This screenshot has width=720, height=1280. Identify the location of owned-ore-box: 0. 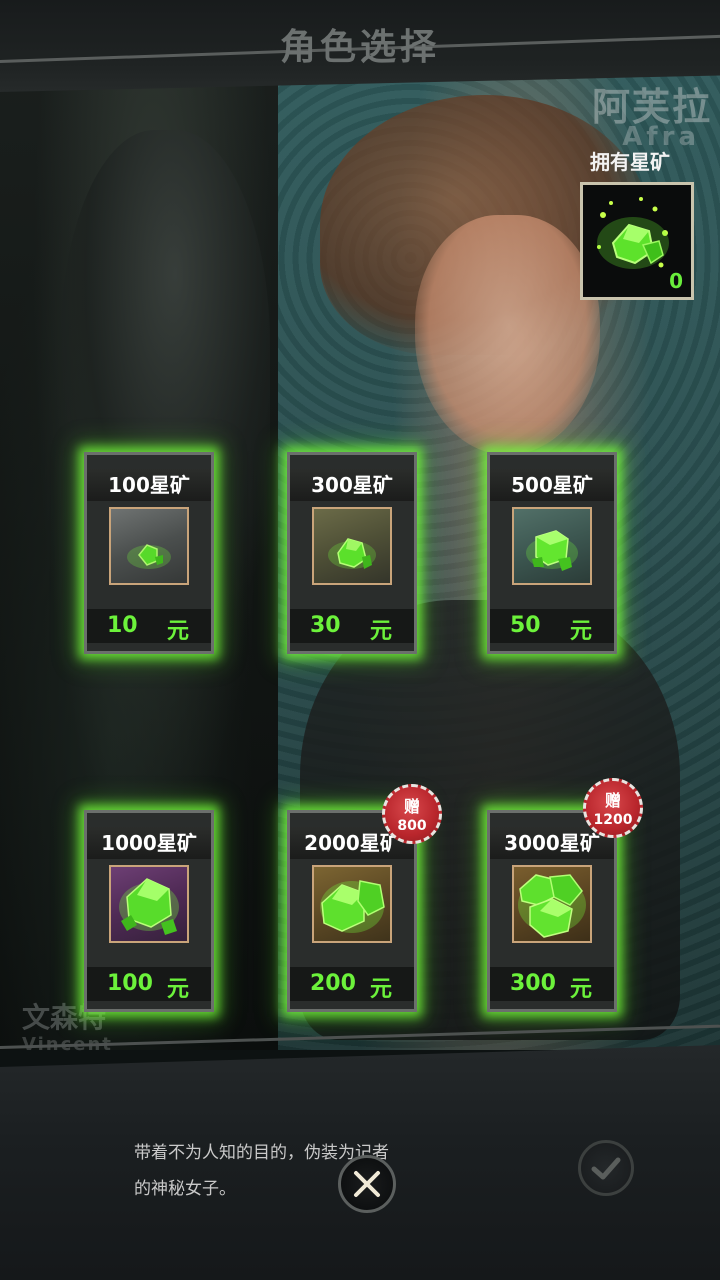
(637, 241).